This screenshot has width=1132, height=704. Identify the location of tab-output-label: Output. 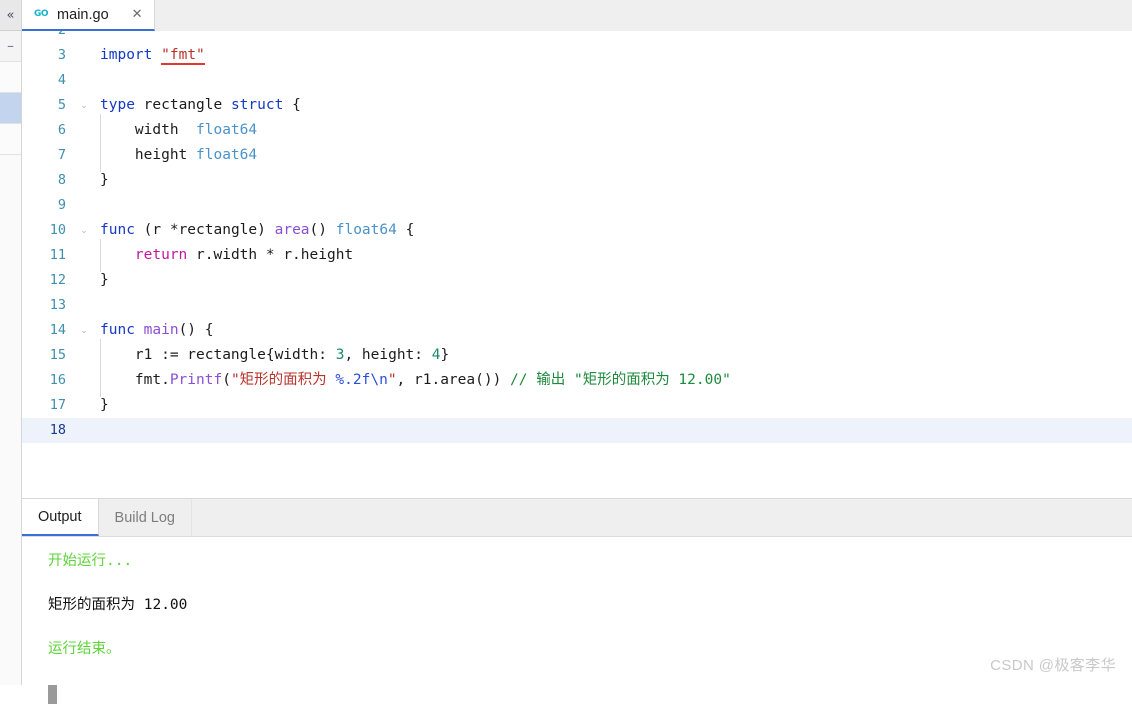
(60, 516).